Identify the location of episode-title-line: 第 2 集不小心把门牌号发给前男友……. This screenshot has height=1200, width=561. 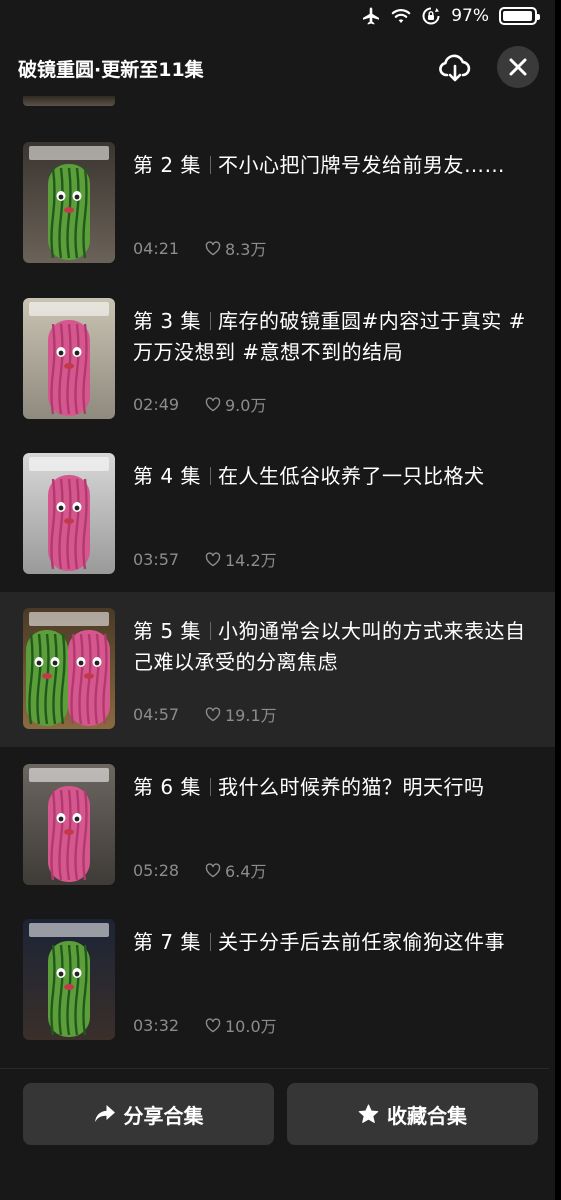
(333, 165).